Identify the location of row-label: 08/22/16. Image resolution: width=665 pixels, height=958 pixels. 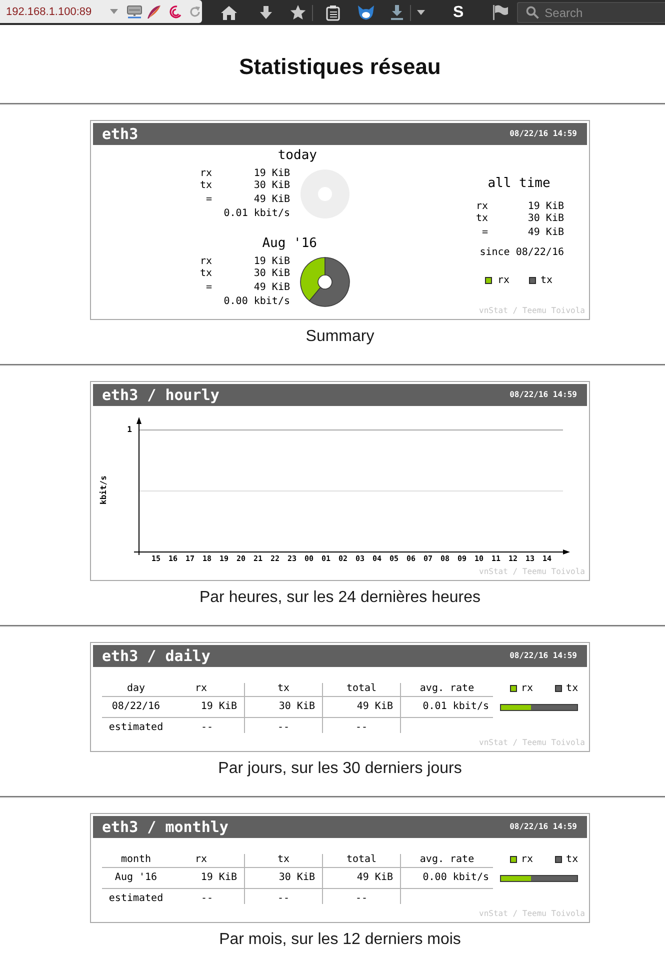
(136, 707).